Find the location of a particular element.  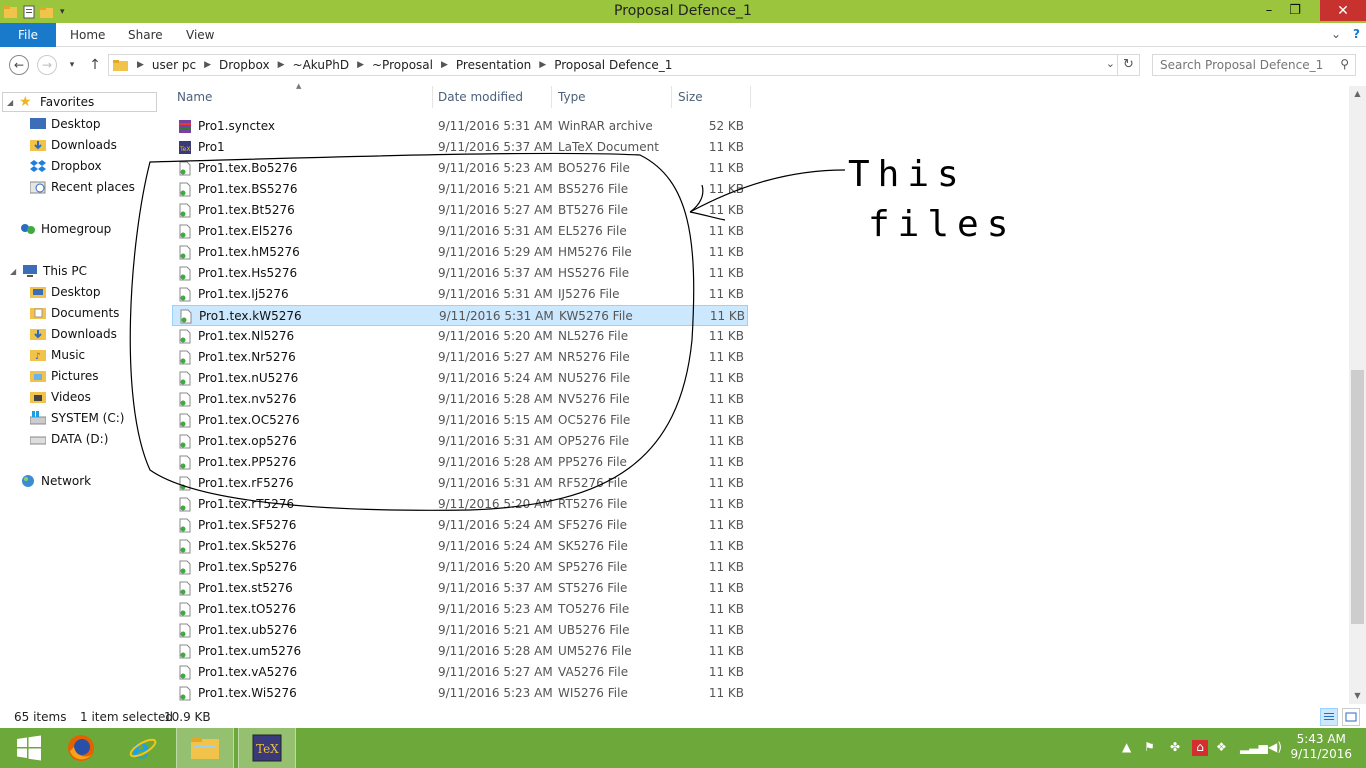

music-icon: ♪ is located at coordinates (38, 356).